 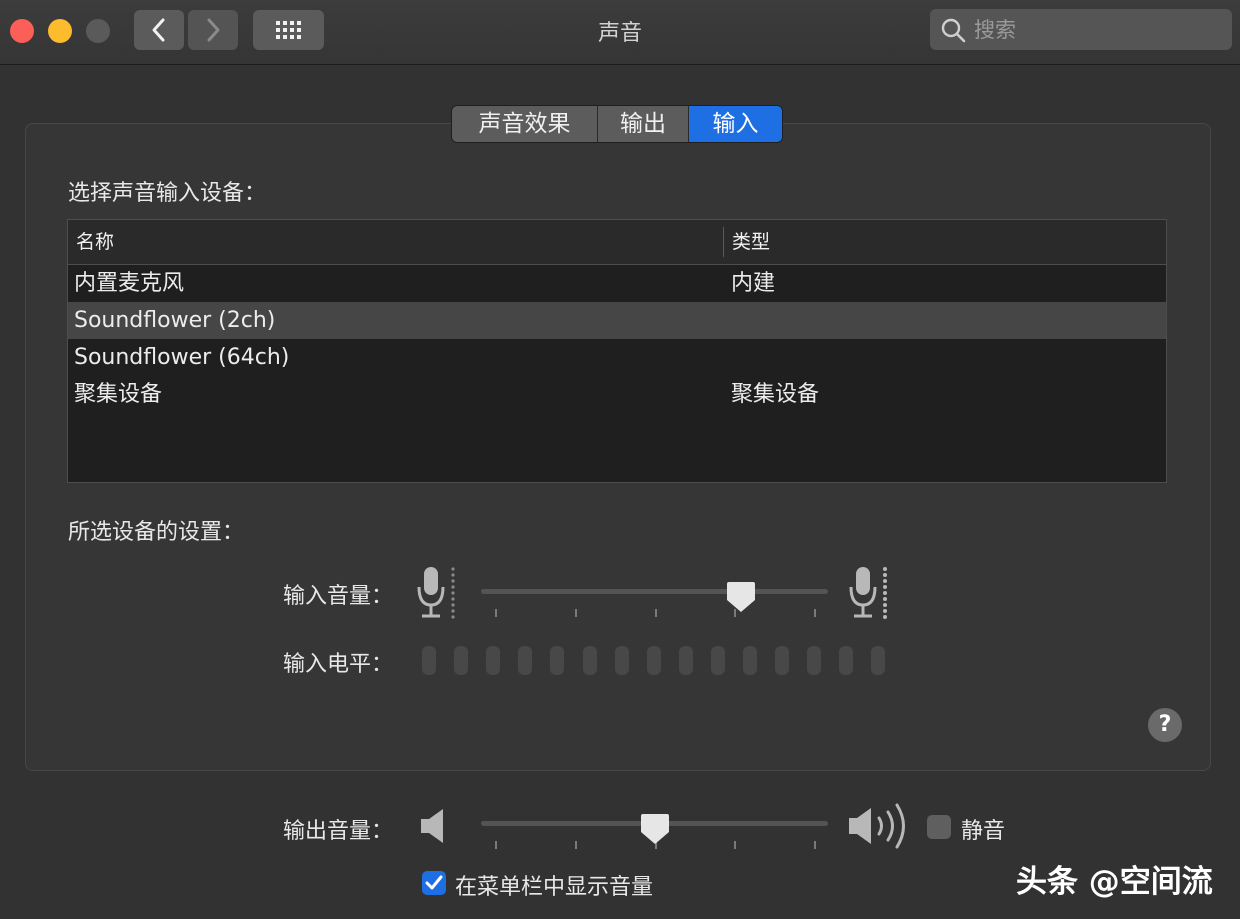 I want to click on input-volume-label: 输入音量：, so click(x=338, y=596).